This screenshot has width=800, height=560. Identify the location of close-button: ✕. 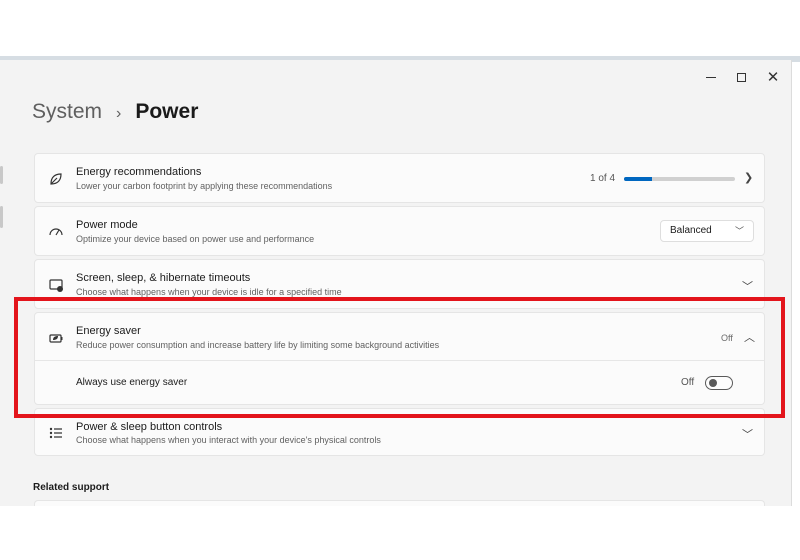
(773, 77).